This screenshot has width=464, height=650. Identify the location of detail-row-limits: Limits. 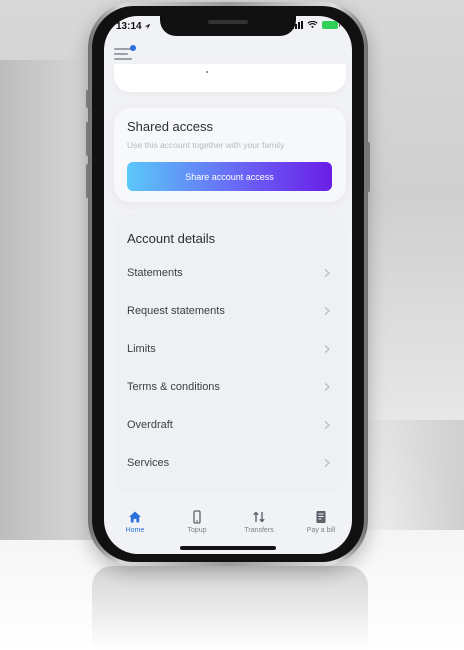
(230, 349).